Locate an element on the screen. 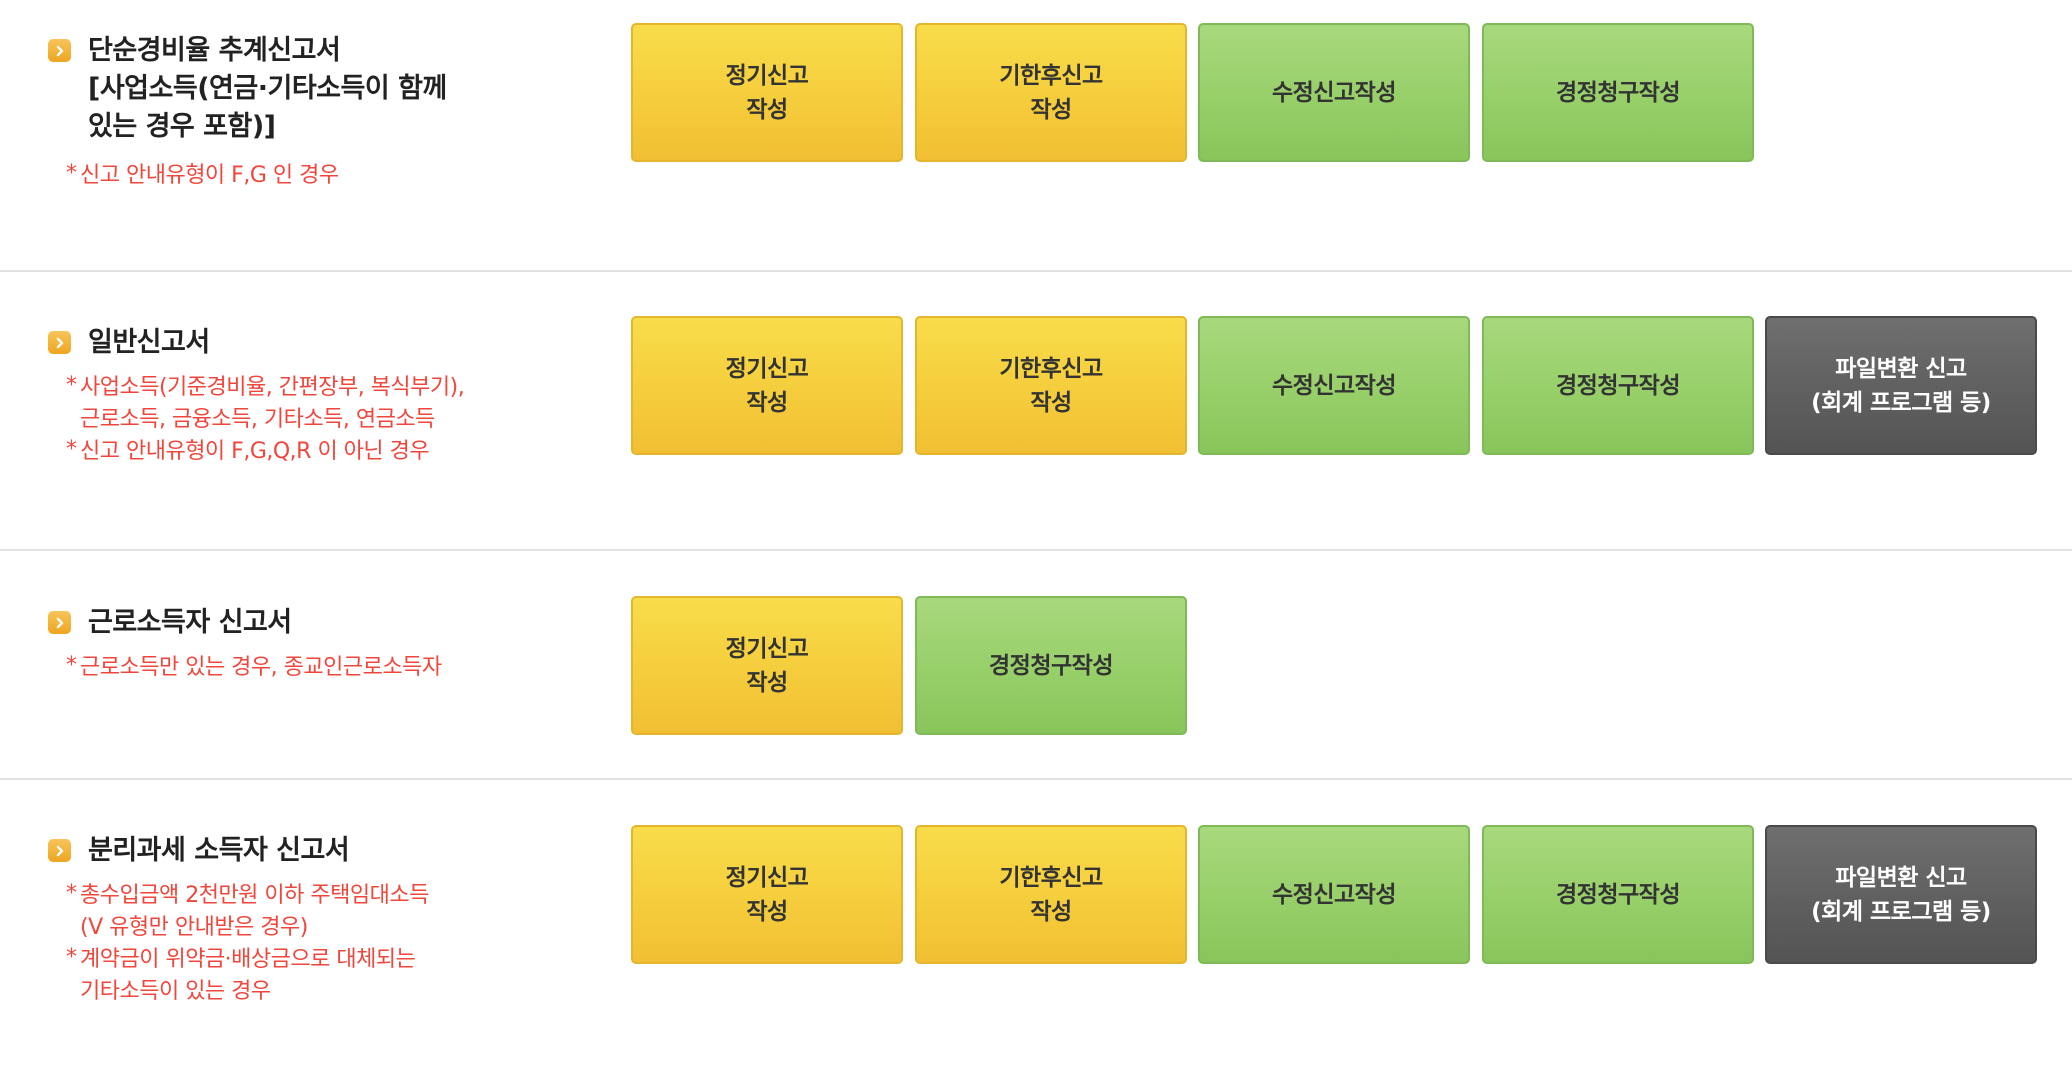 The image size is (2072, 1086). section-title: 근로소득자 신고서 is located at coordinates (190, 622).